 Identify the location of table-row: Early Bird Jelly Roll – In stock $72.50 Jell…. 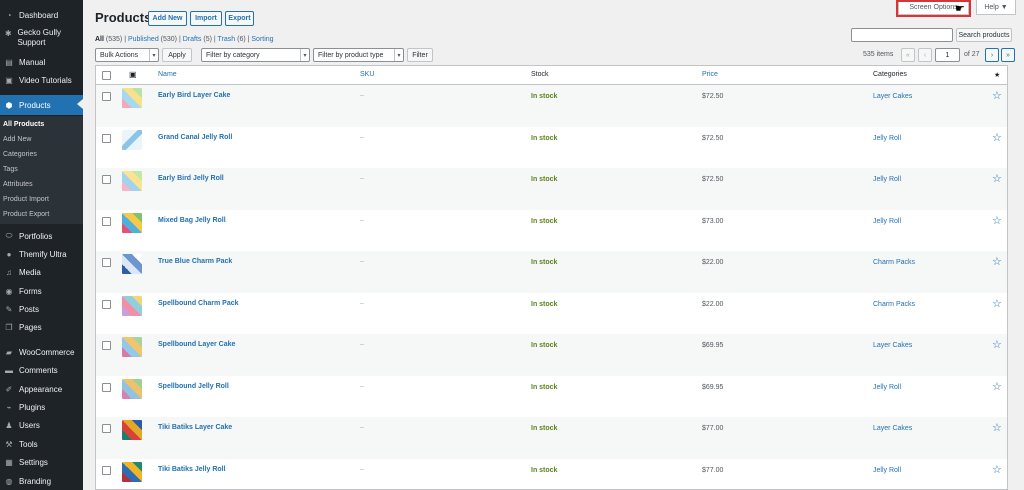
(551, 189).